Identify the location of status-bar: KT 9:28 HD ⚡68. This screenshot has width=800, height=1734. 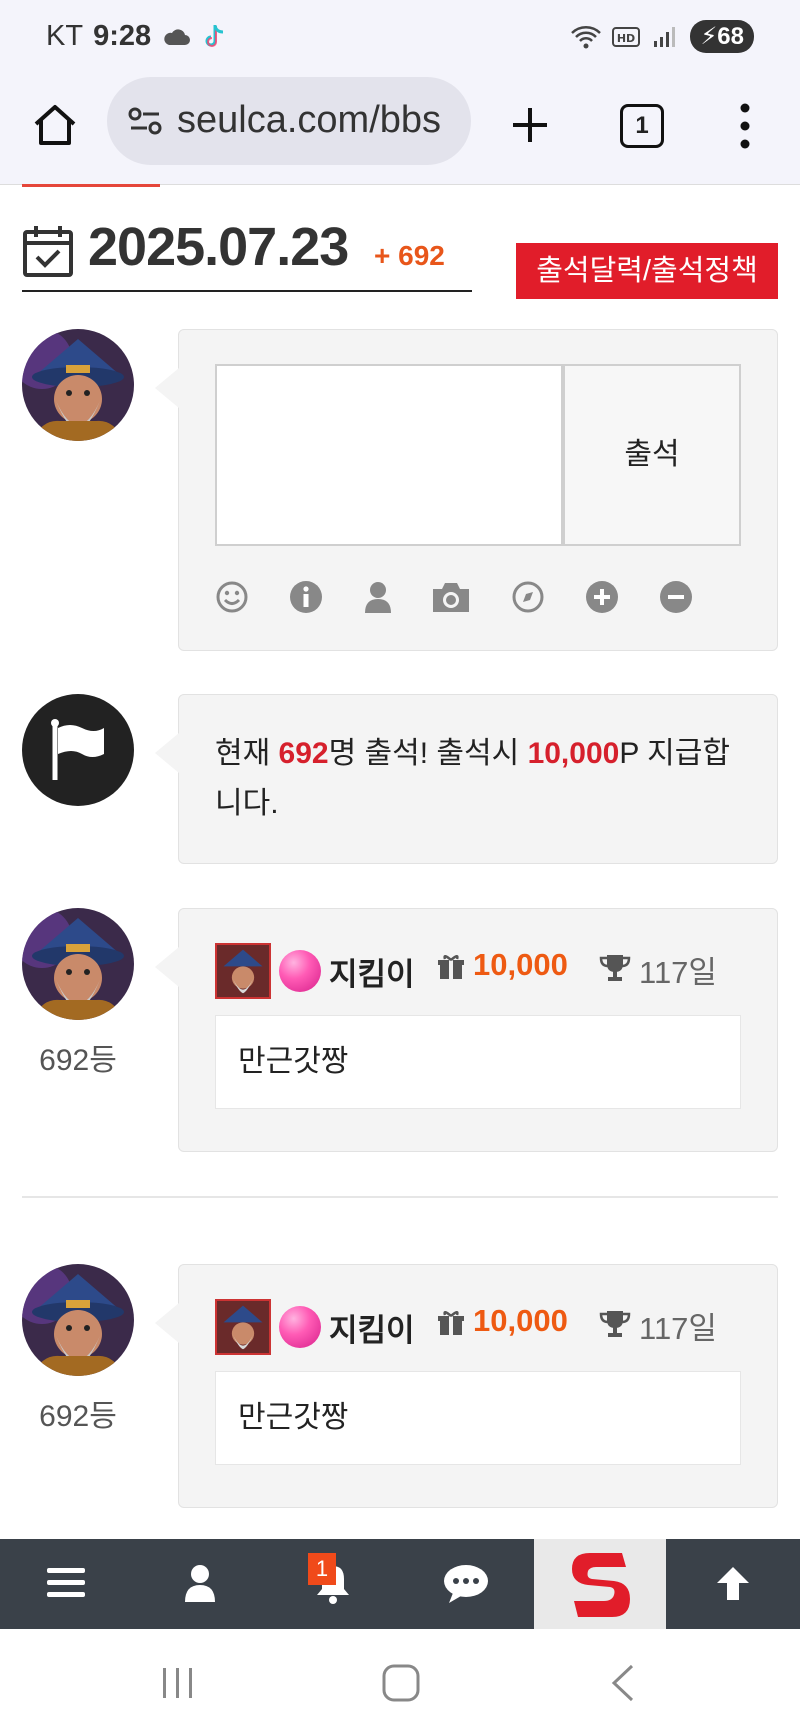
(400, 36).